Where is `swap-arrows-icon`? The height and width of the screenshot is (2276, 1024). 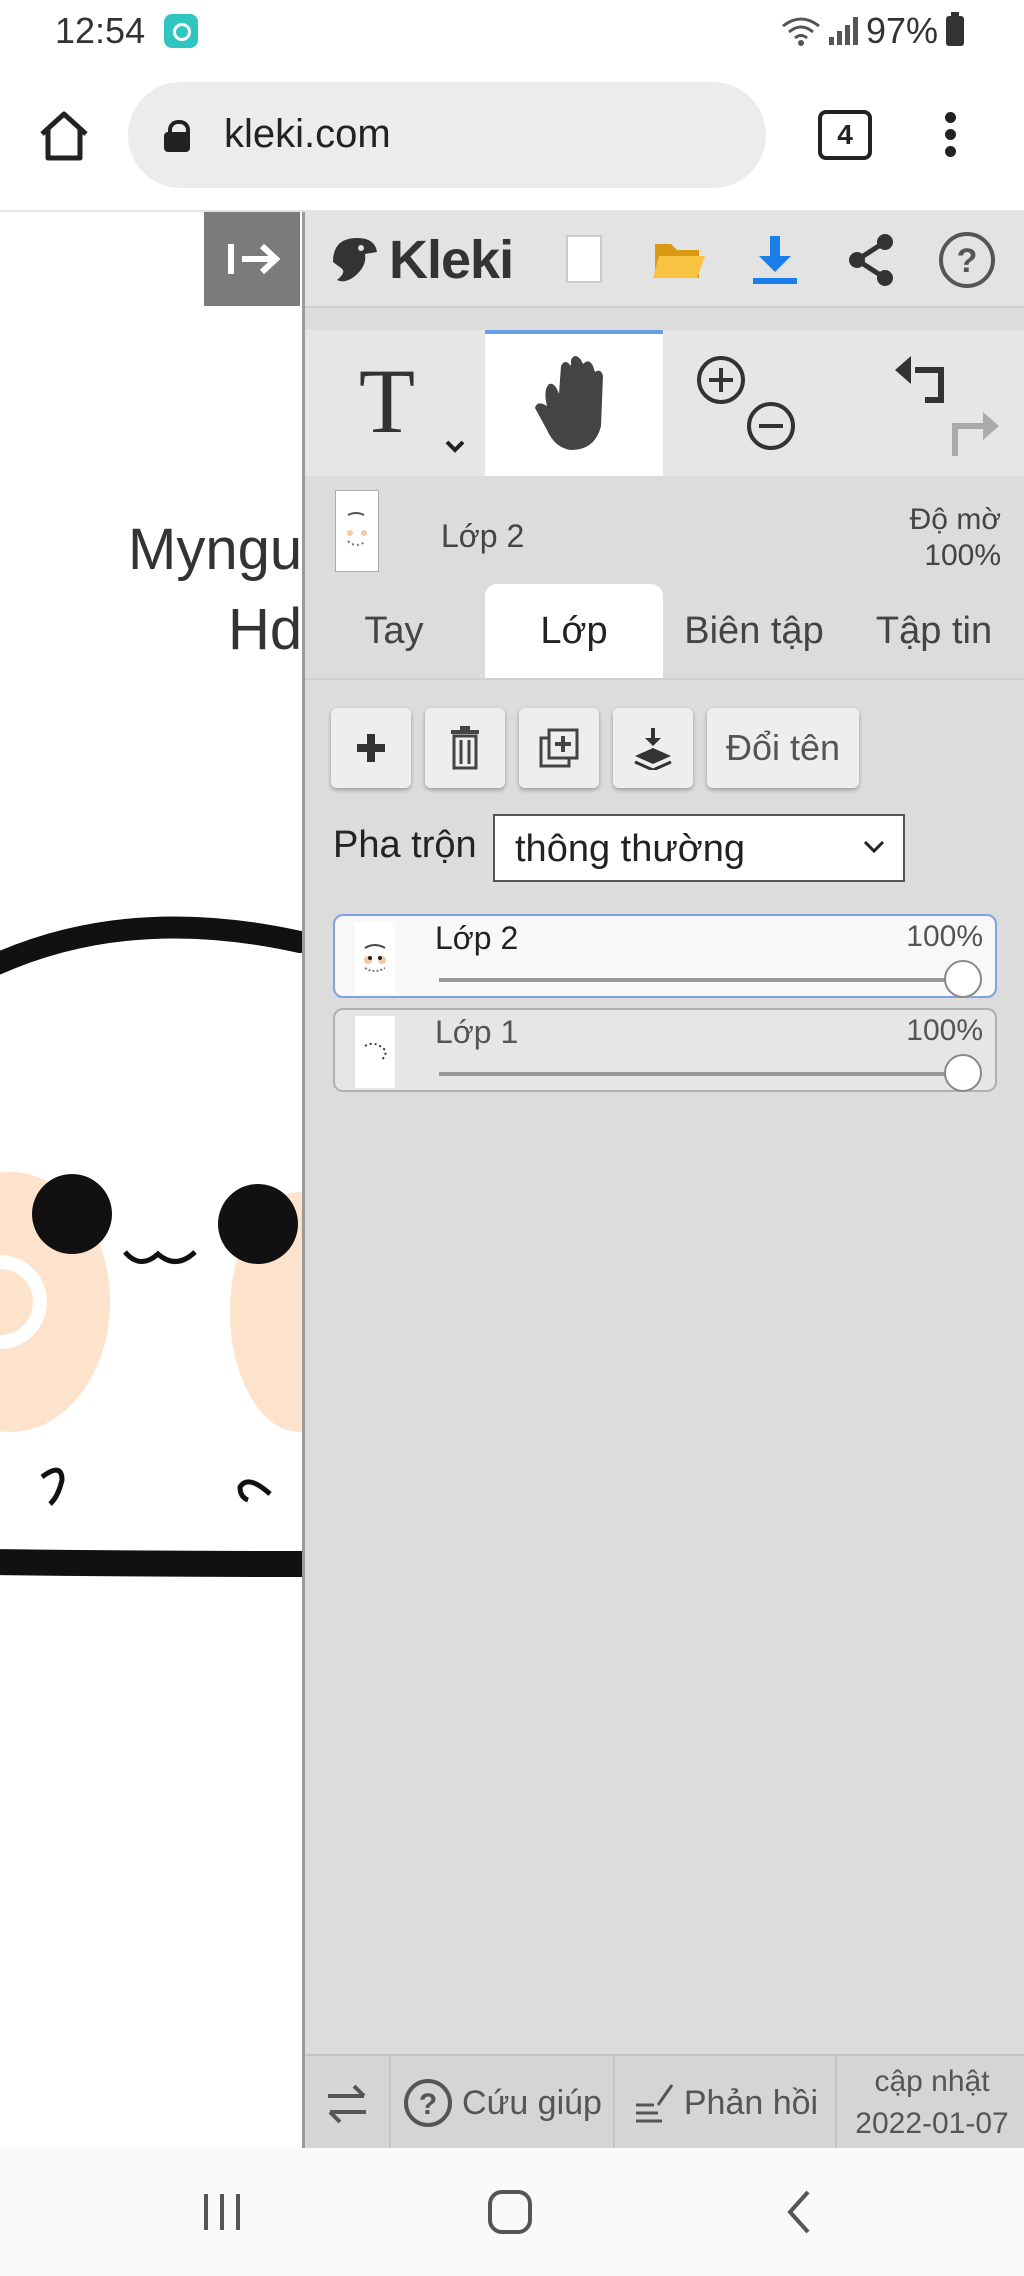 swap-arrows-icon is located at coordinates (347, 2104).